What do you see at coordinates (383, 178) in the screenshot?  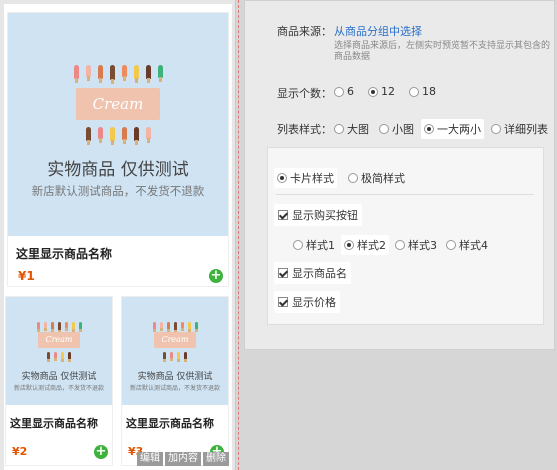 I see `radio-label: 极简样式` at bounding box center [383, 178].